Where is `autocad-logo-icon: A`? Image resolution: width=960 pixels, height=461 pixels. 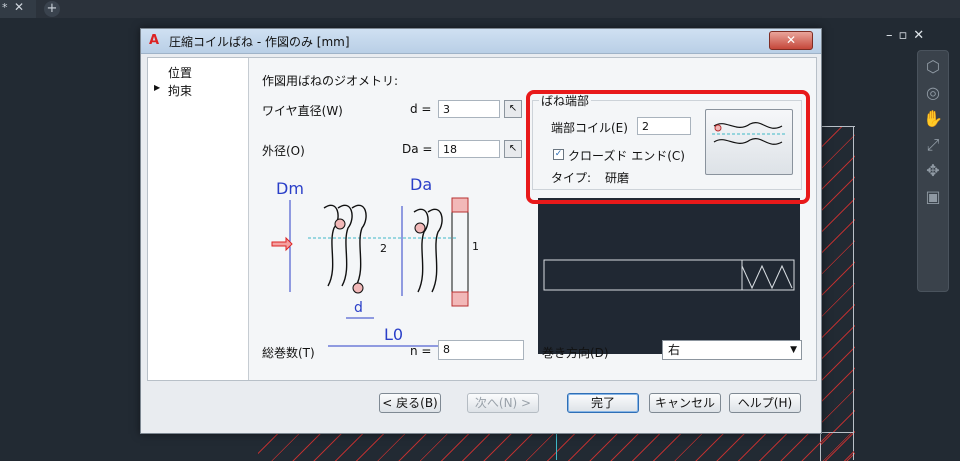 autocad-logo-icon: A is located at coordinates (154, 40).